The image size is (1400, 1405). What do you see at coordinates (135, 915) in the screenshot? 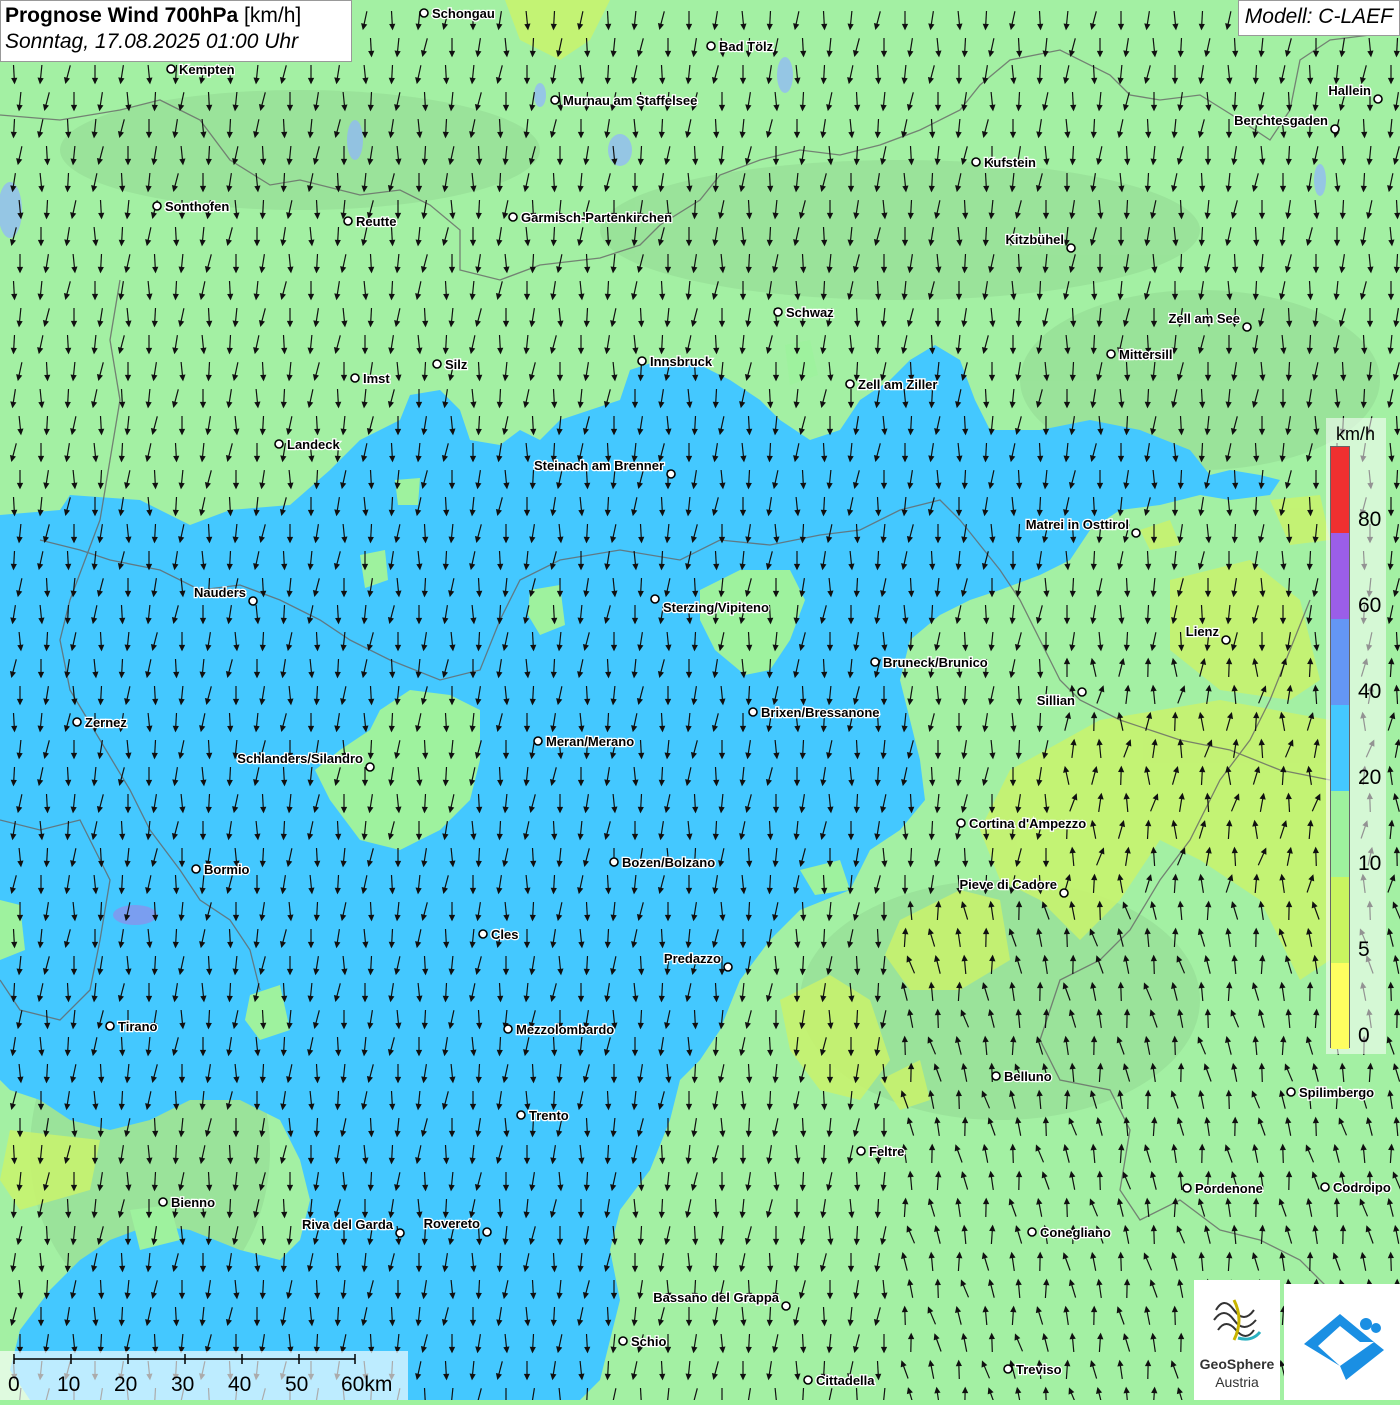
I see `wind-40-60-spot` at bounding box center [135, 915].